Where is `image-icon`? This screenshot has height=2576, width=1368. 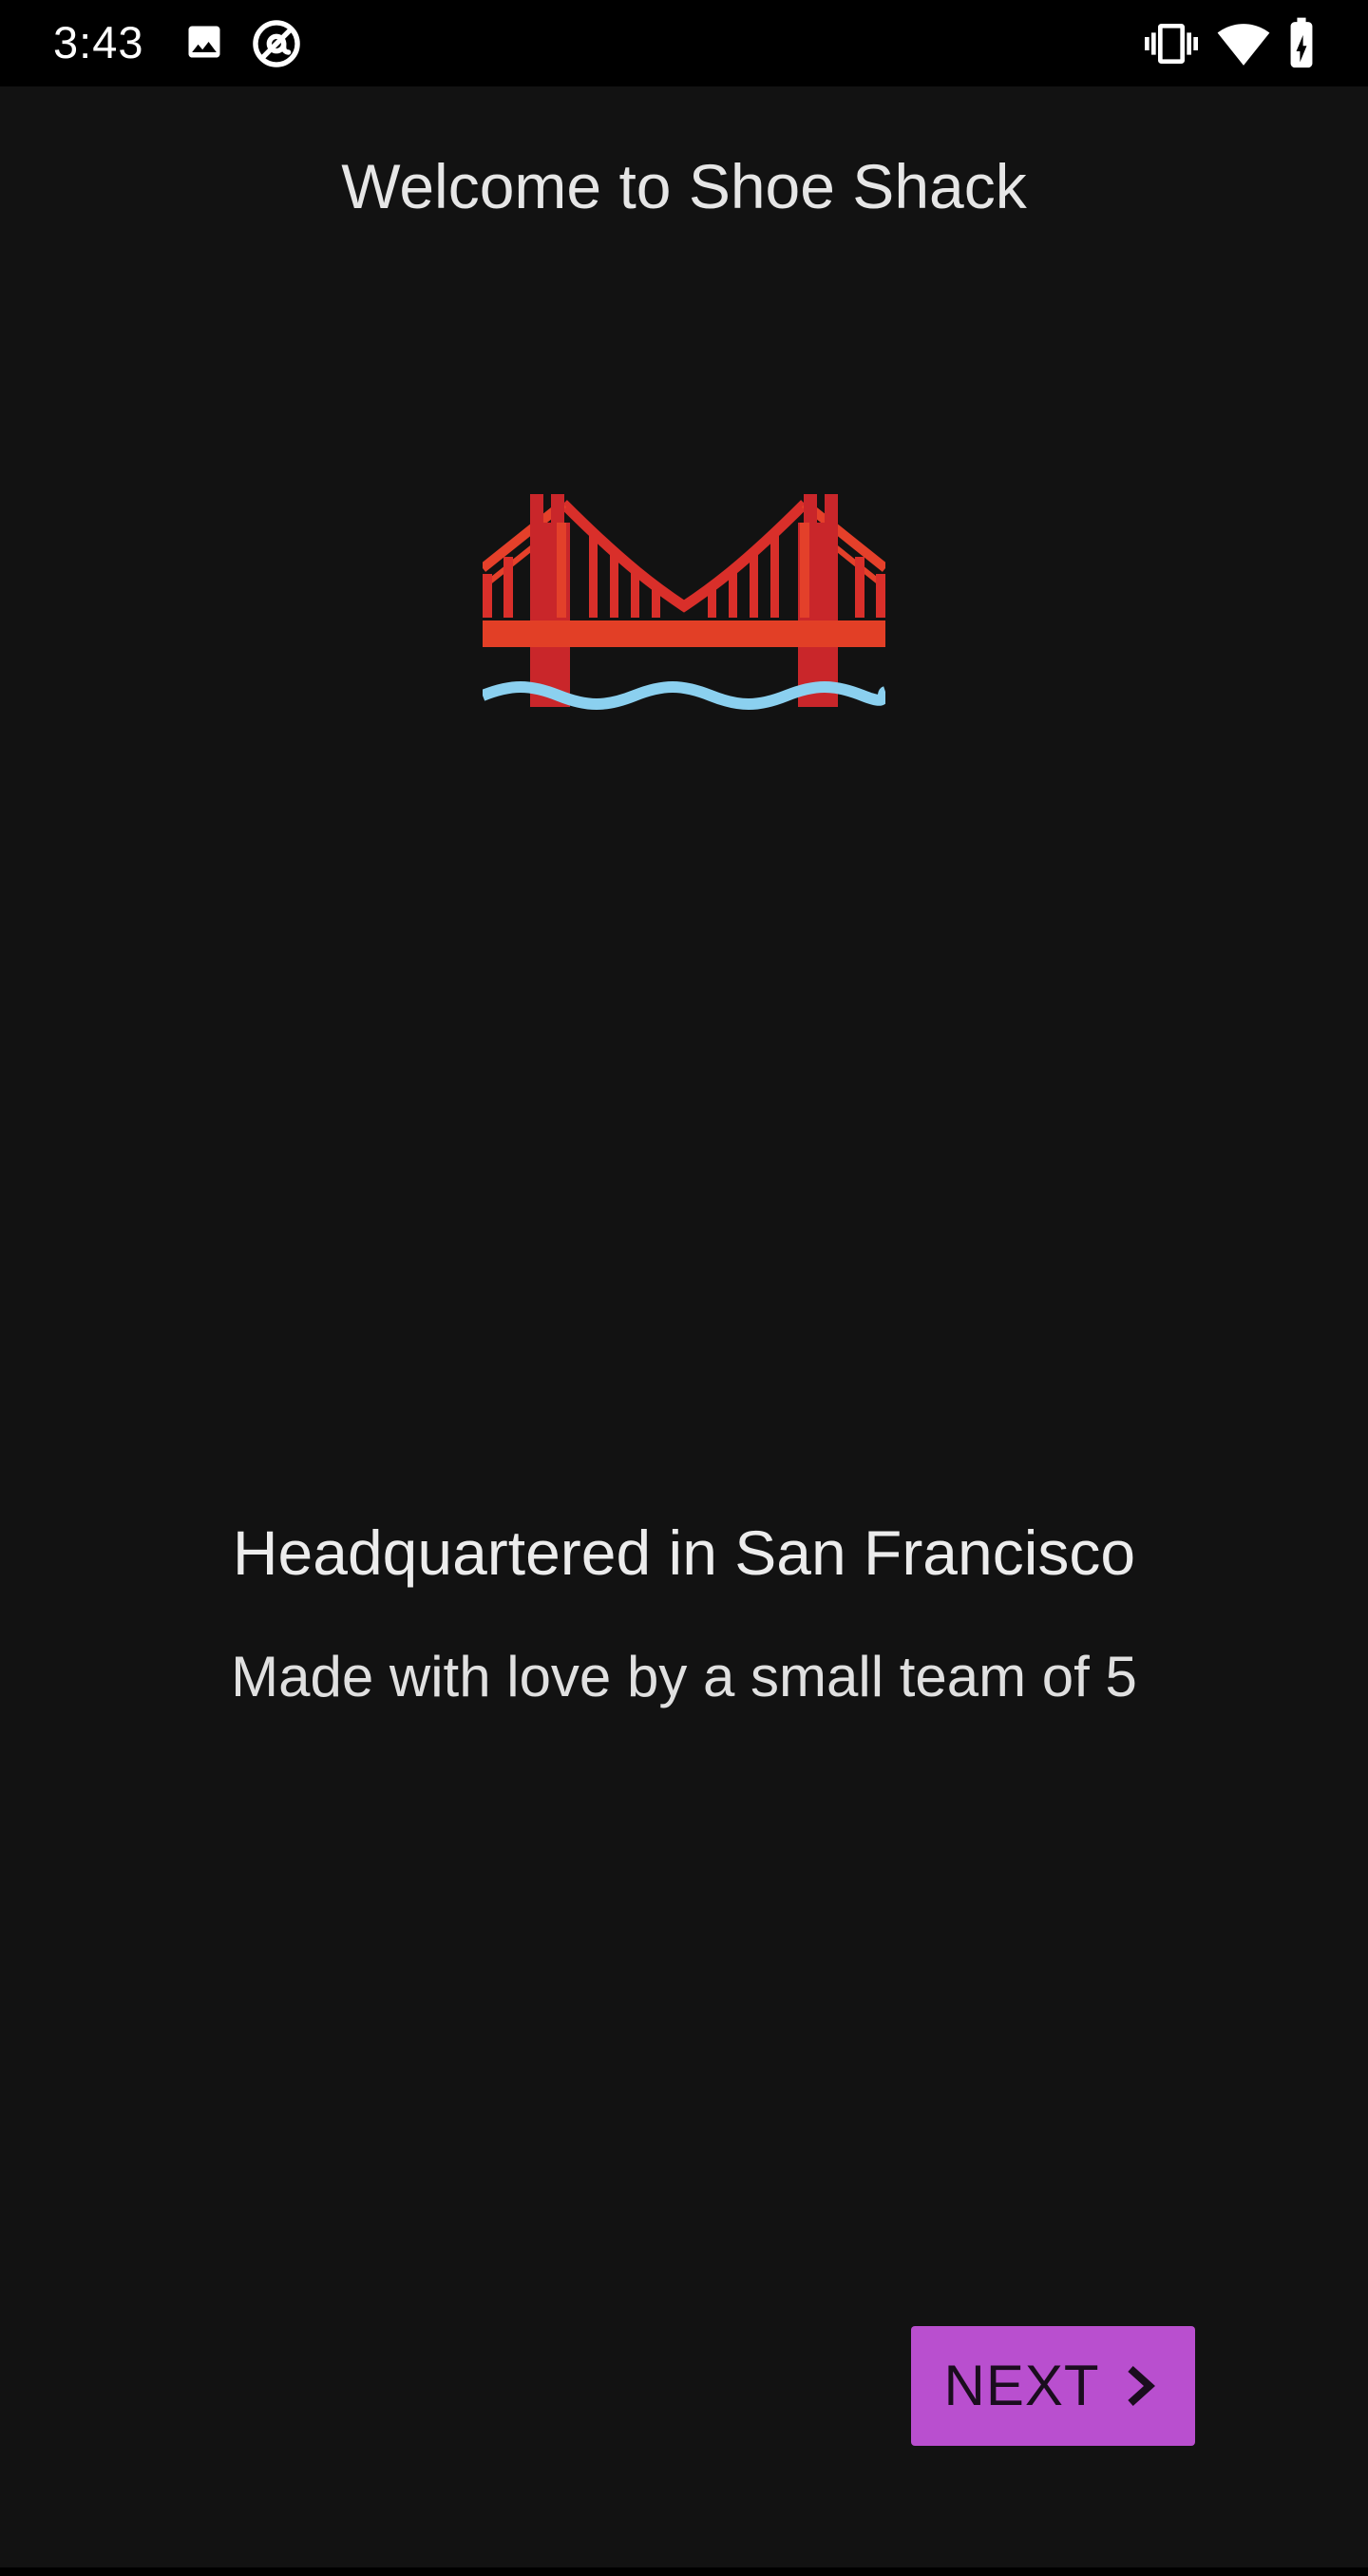 image-icon is located at coordinates (204, 42).